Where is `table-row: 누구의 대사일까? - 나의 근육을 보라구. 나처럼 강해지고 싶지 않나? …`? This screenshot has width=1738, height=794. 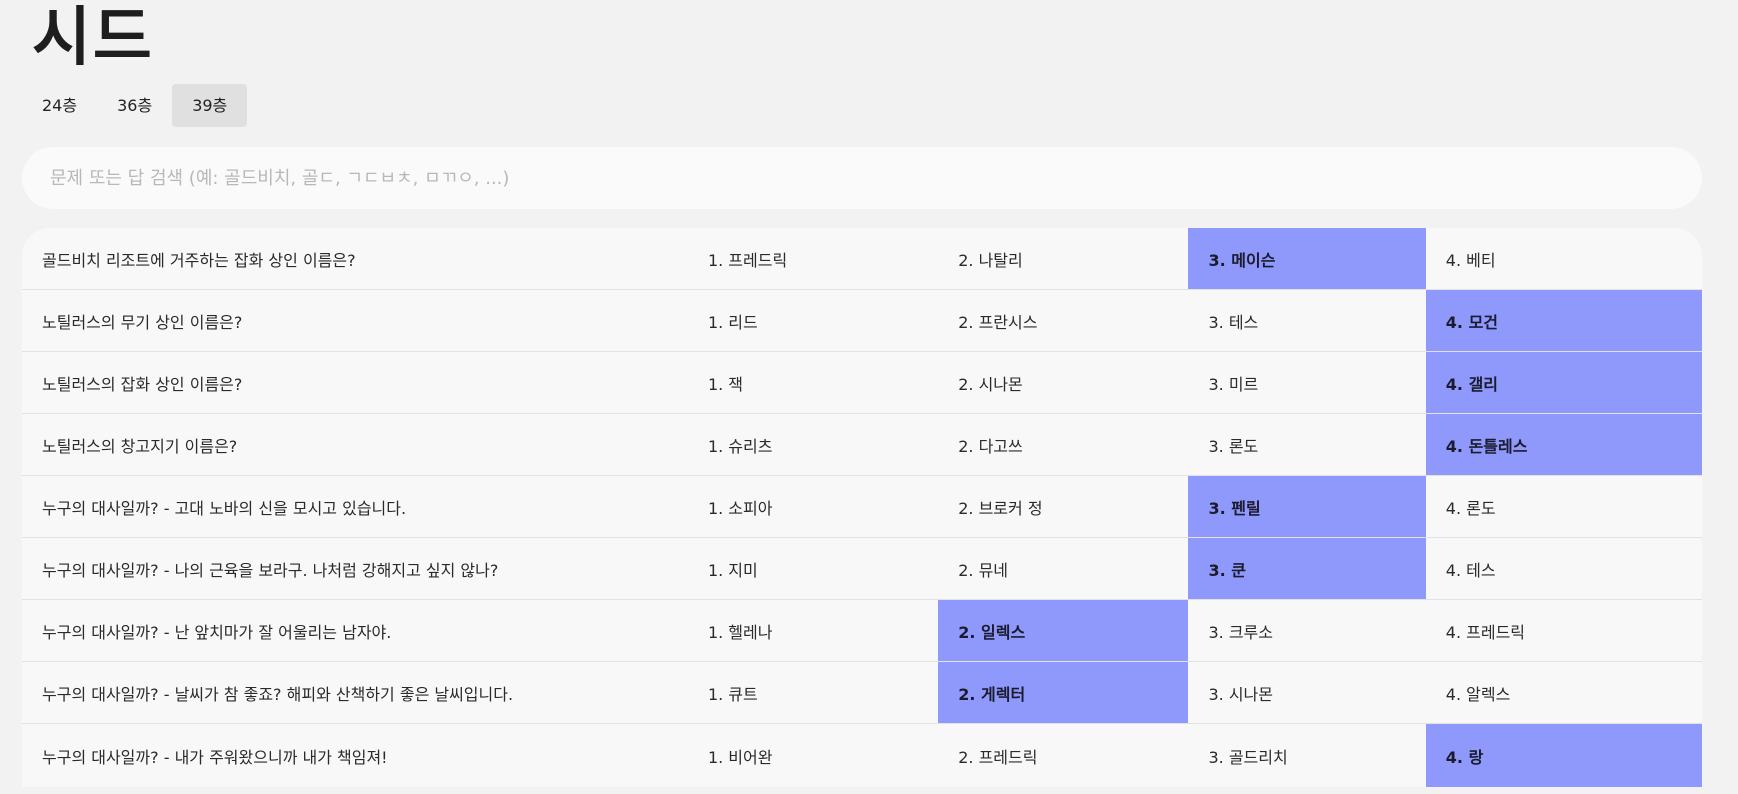
table-row: 누구의 대사일까? - 나의 근육을 보라구. 나처럼 강해지고 싶지 않나? … is located at coordinates (862, 569).